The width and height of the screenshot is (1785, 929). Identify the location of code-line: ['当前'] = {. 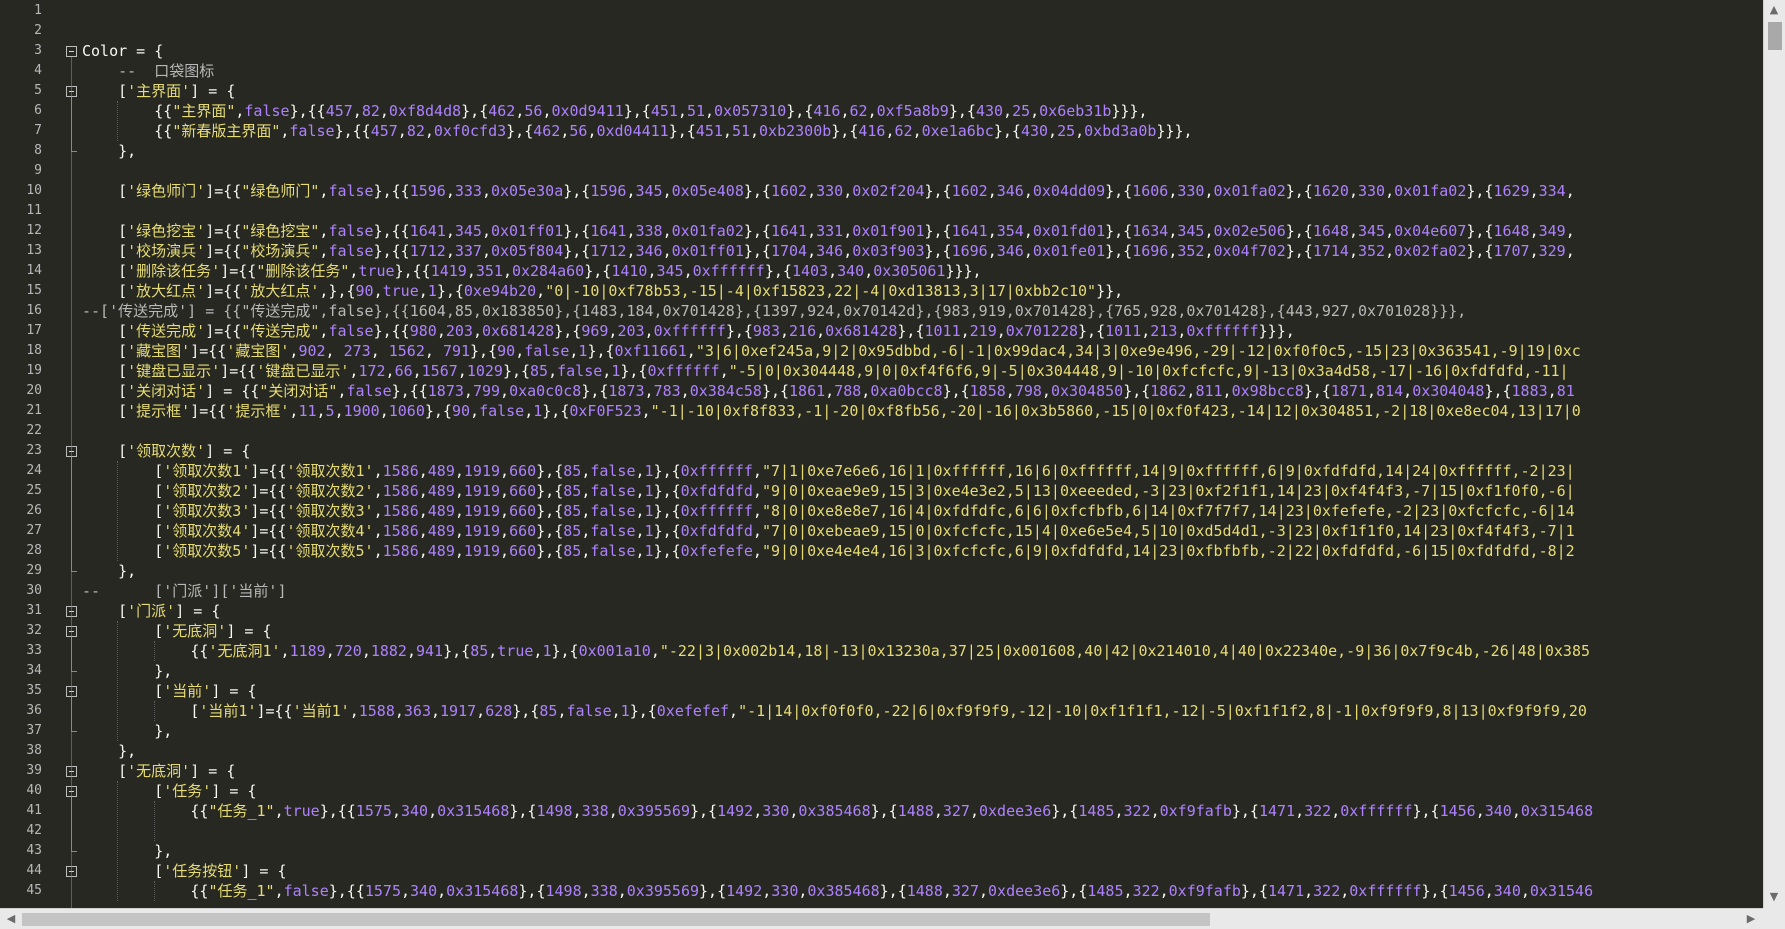
(169, 691).